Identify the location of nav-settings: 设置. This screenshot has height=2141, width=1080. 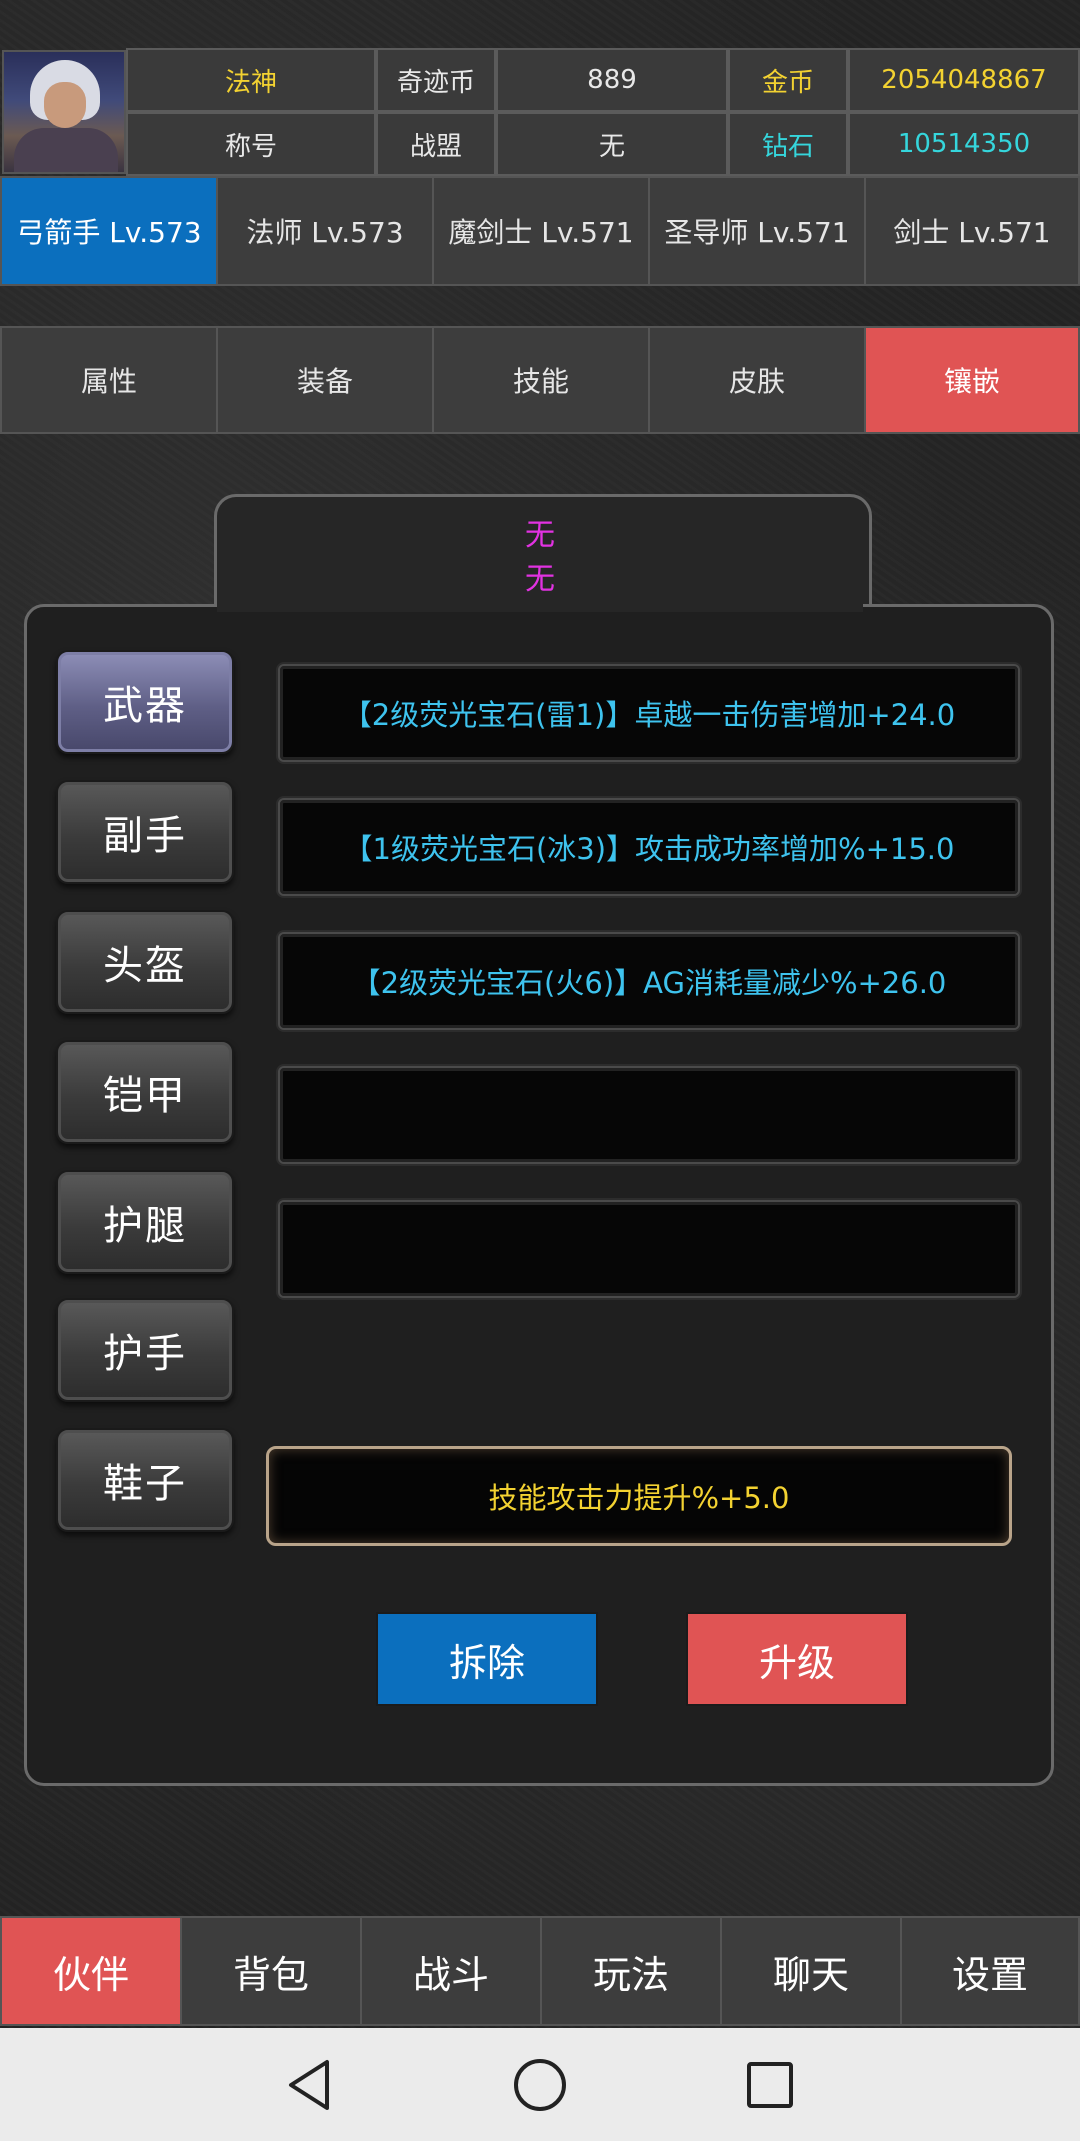
(990, 1971).